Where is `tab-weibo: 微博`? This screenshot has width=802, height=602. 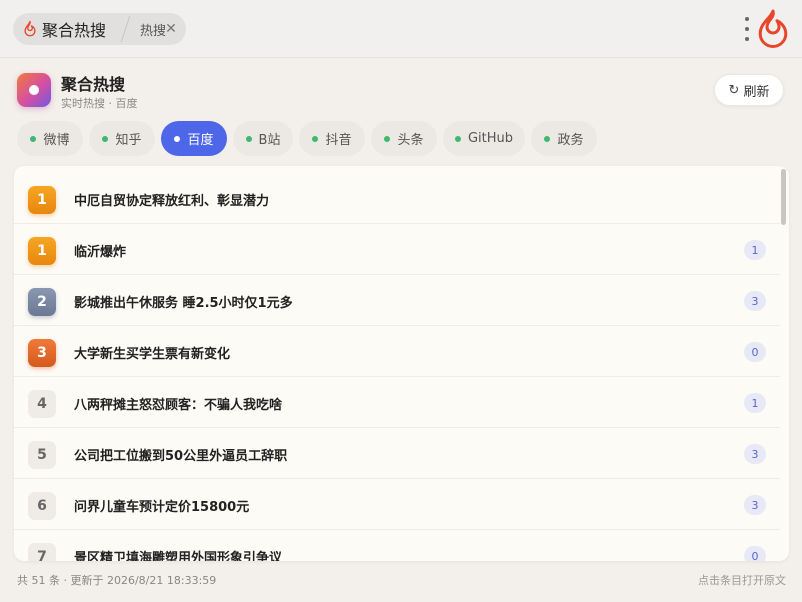 tab-weibo: 微博 is located at coordinates (50, 138).